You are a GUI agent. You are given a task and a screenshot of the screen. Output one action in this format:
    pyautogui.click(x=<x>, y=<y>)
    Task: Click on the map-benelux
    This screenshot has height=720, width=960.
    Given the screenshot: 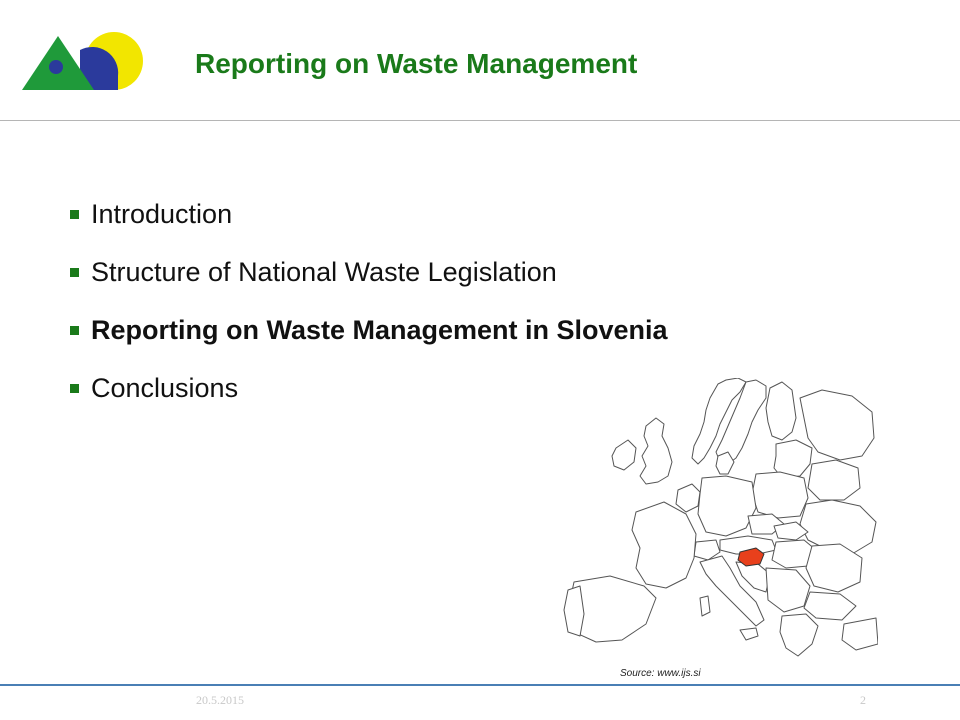 What is the action you would take?
    pyautogui.click(x=688, y=498)
    